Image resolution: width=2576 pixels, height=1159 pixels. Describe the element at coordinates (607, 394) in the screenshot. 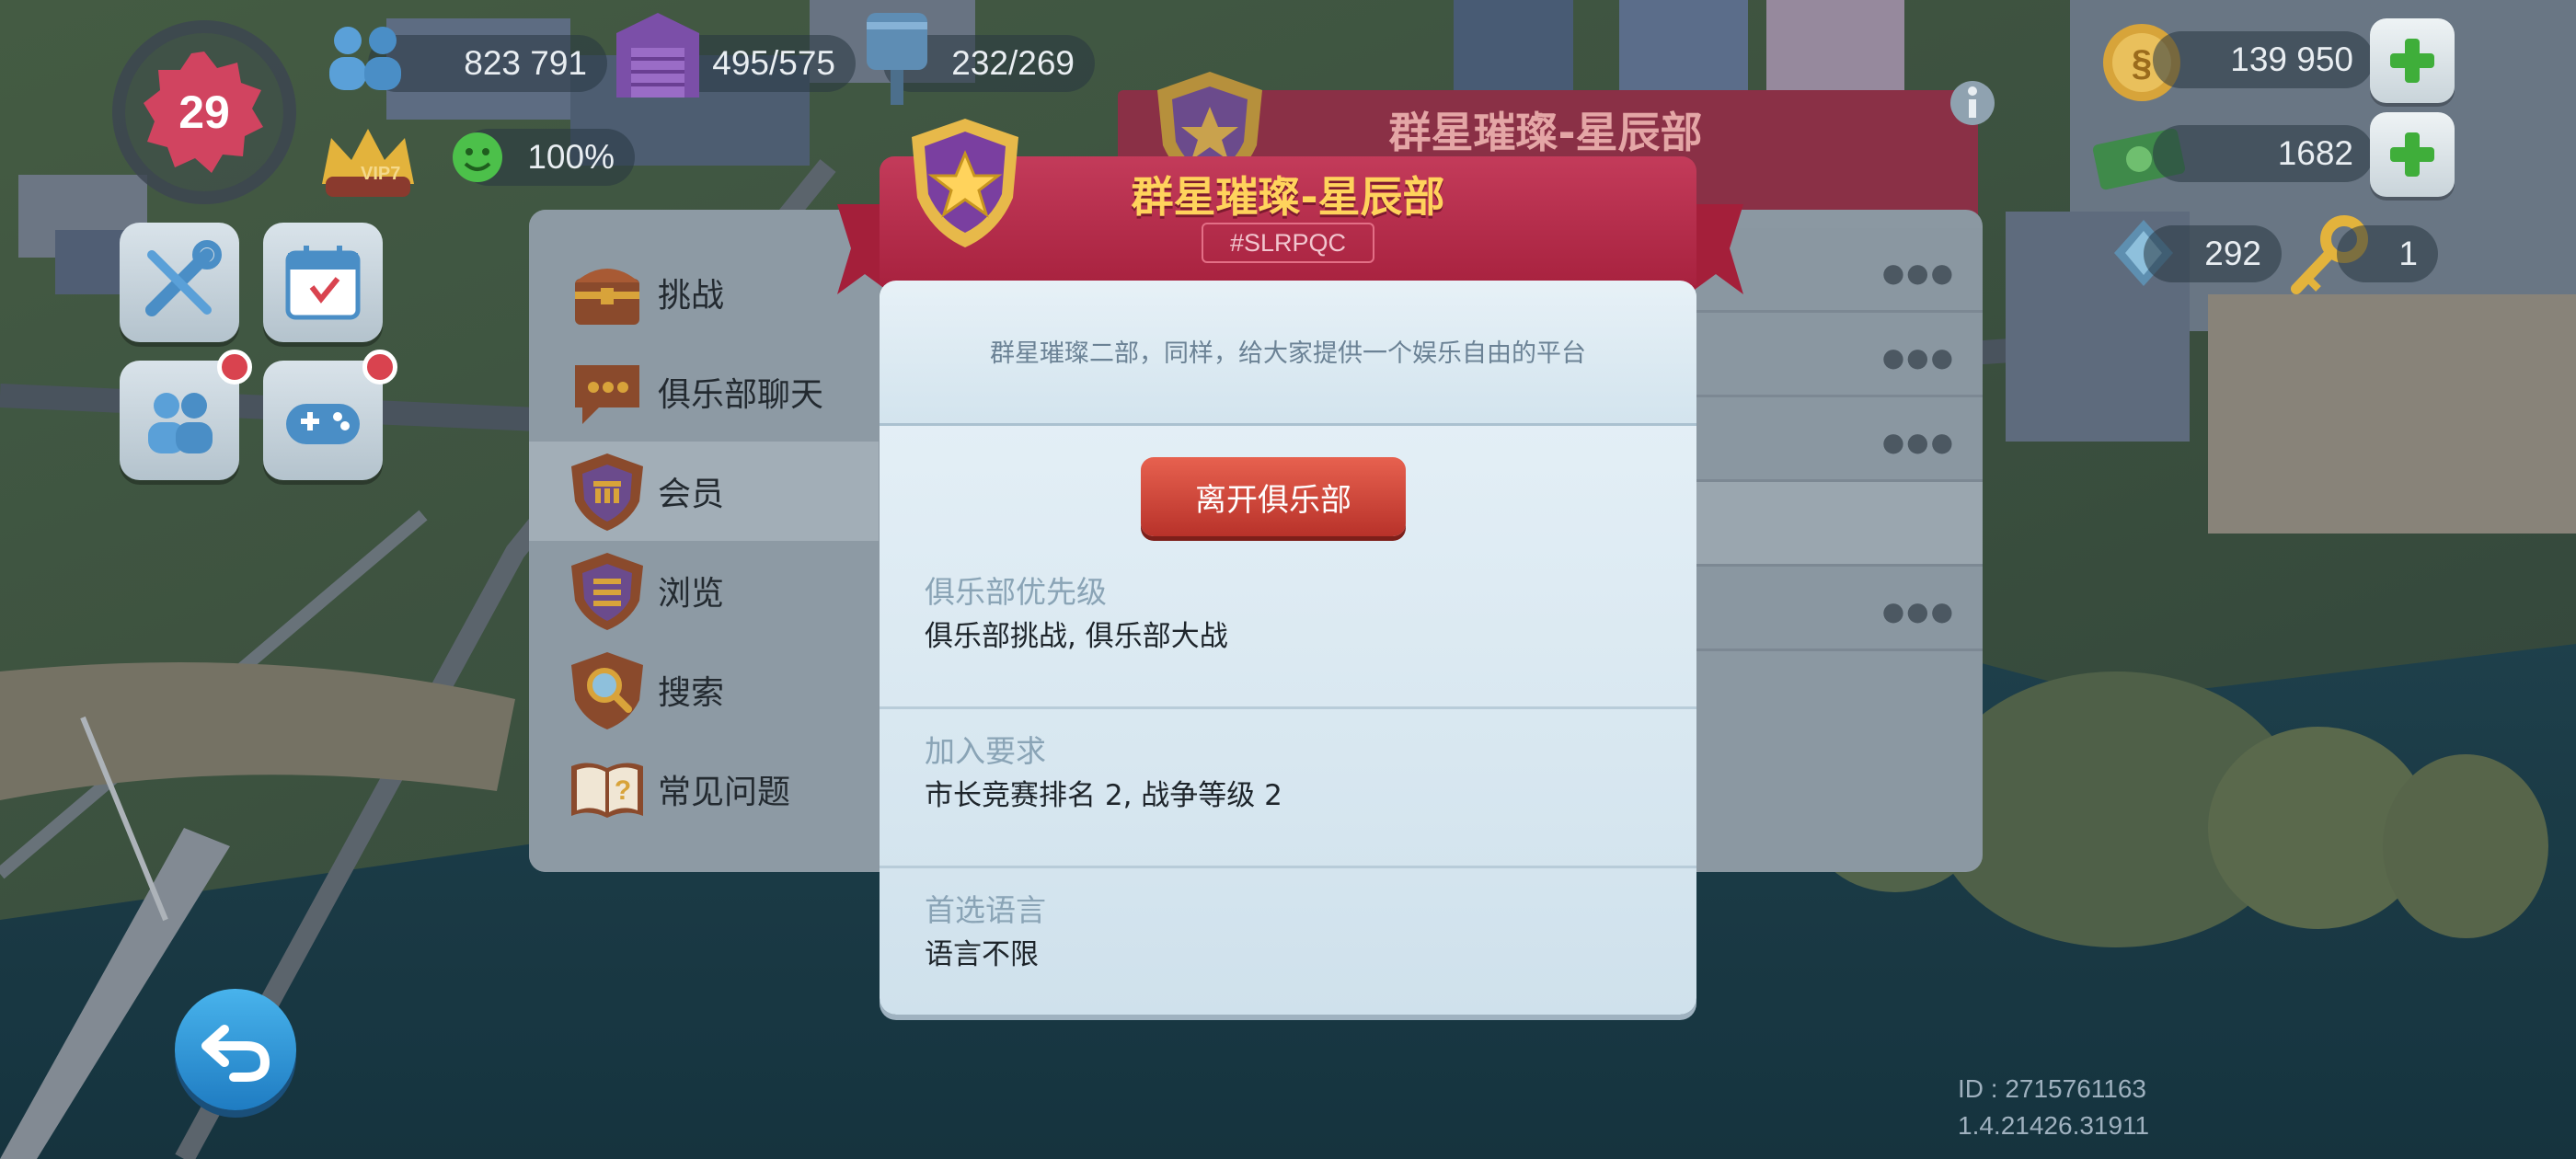

I see `chat-bubble-icon` at that location.